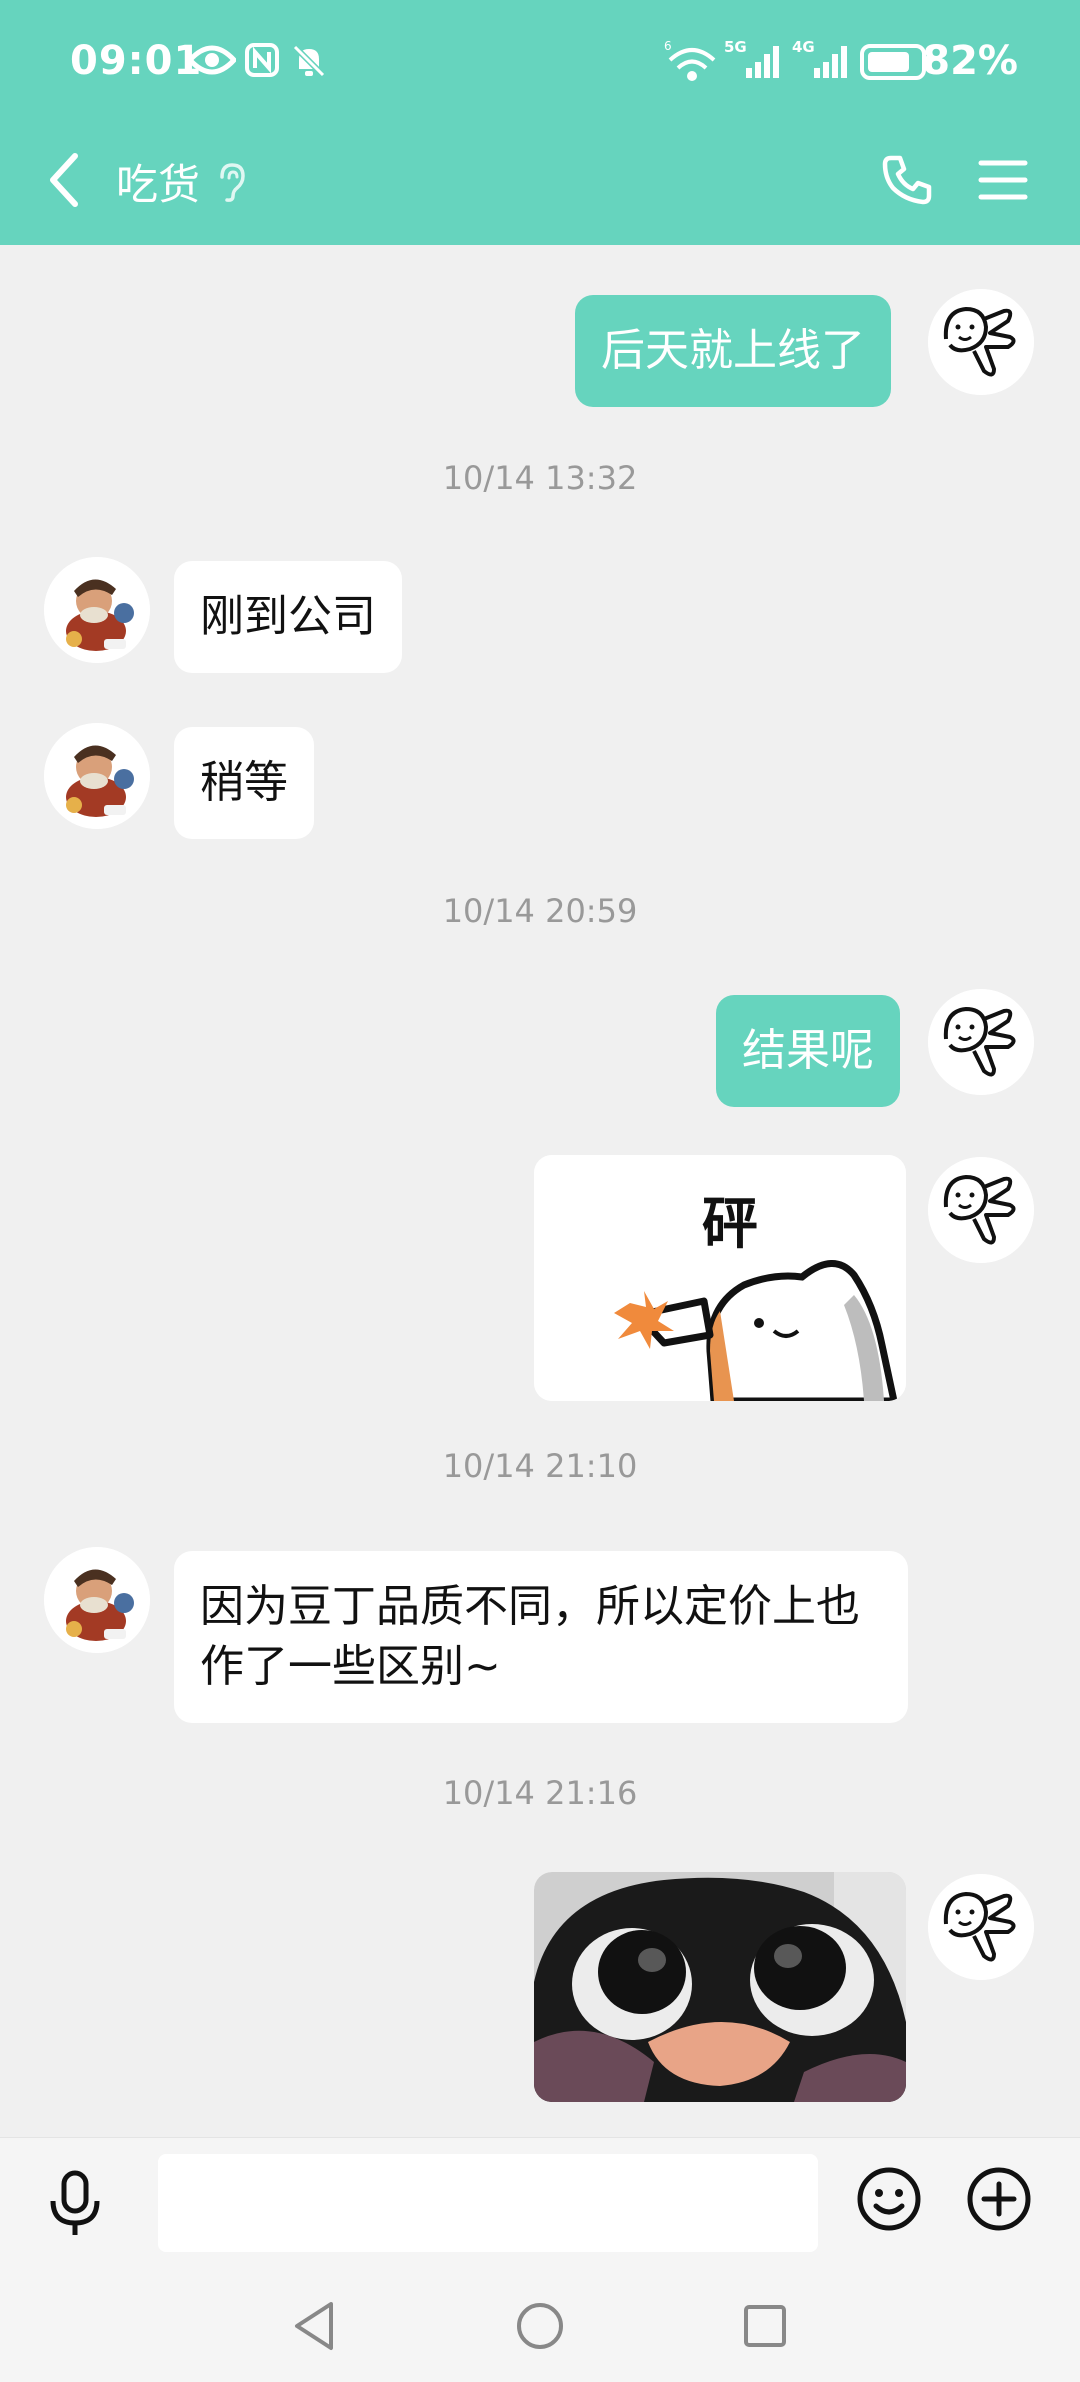 This screenshot has height=2382, width=1080. What do you see at coordinates (232, 184) in the screenshot?
I see `ear-icon` at bounding box center [232, 184].